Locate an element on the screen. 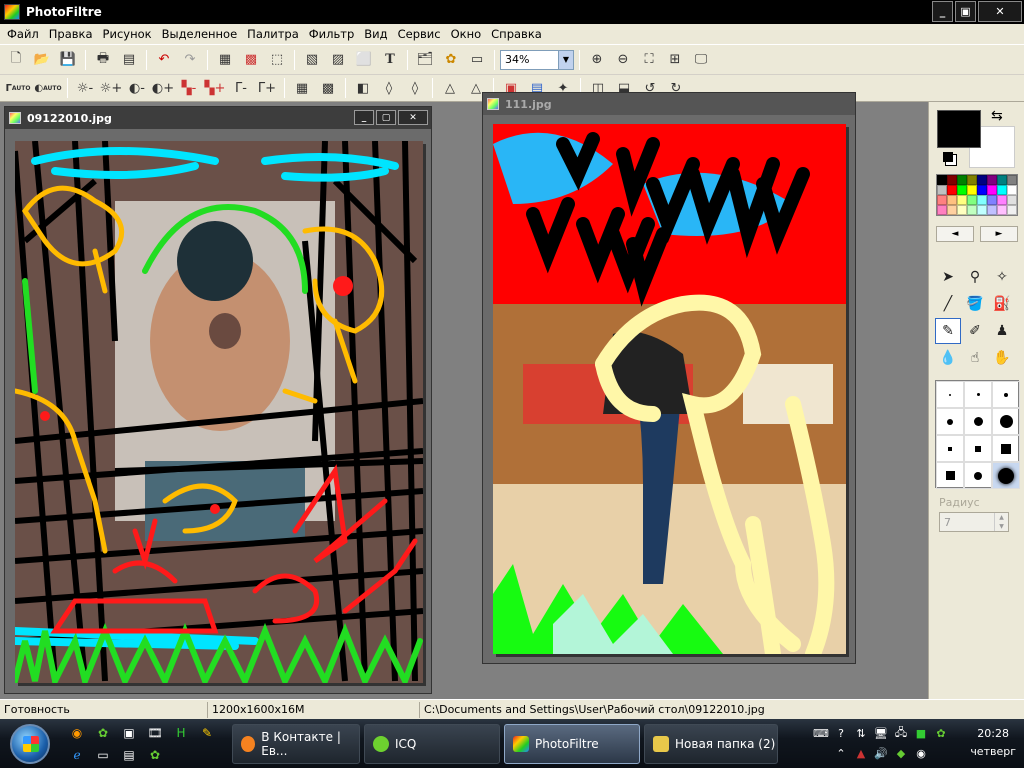  menu-help: Справка is located at coordinates (516, 34).